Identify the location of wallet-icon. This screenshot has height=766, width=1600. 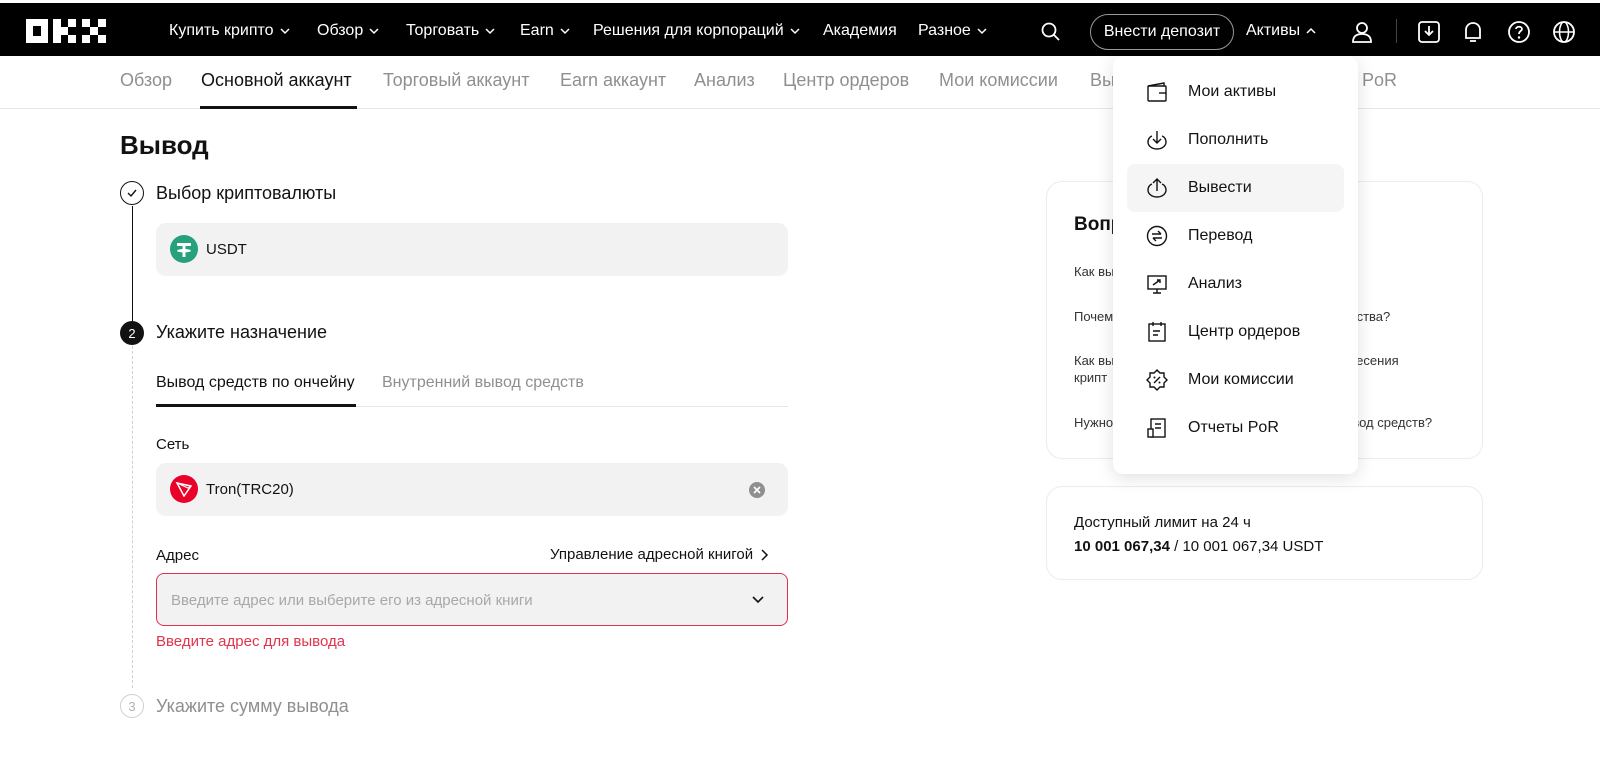
(1157, 92).